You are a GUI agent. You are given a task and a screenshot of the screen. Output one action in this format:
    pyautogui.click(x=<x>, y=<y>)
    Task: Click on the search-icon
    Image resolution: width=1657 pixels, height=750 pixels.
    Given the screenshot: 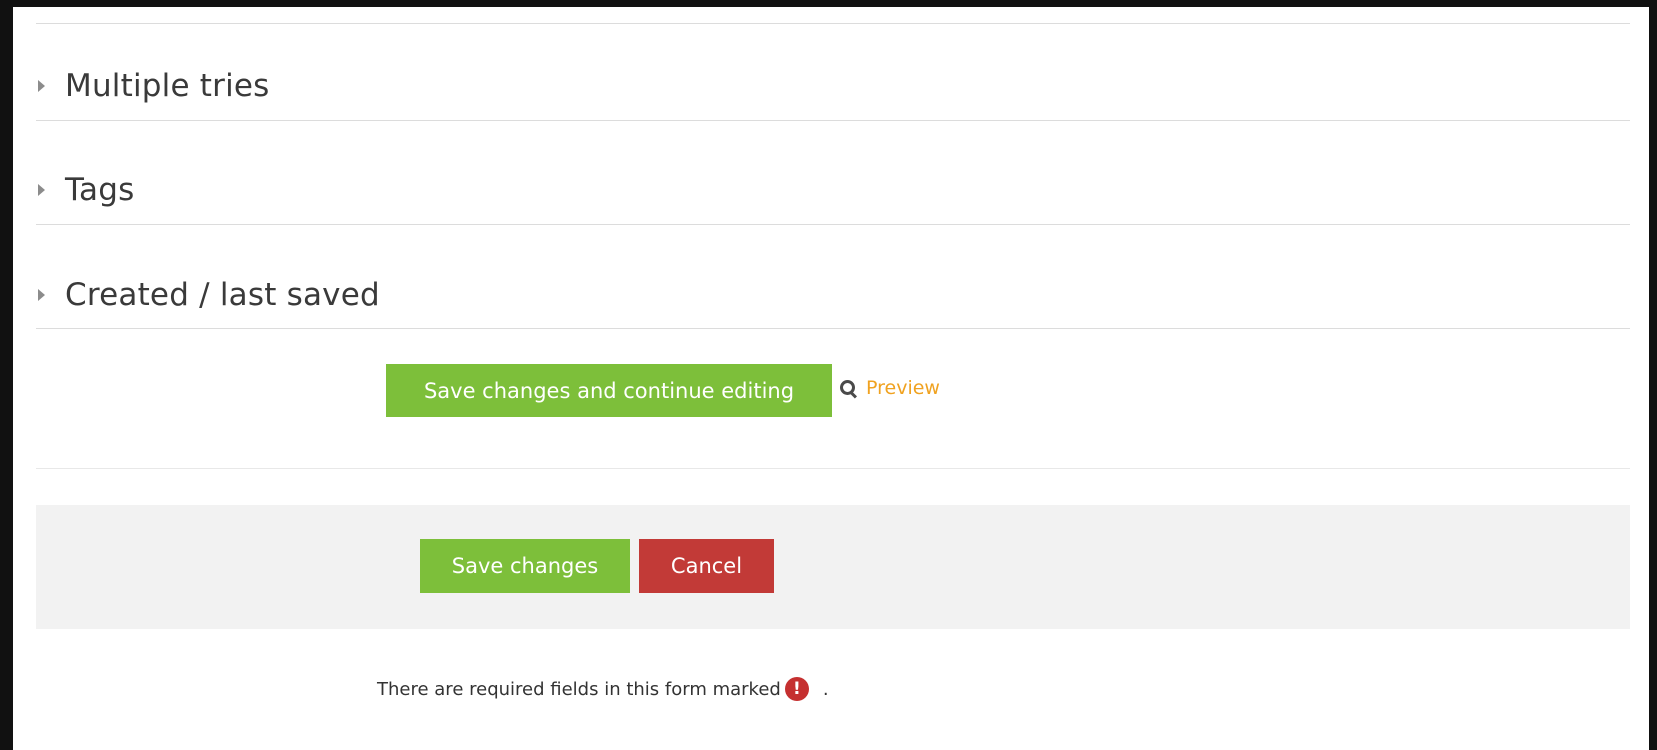 What is the action you would take?
    pyautogui.click(x=849, y=389)
    